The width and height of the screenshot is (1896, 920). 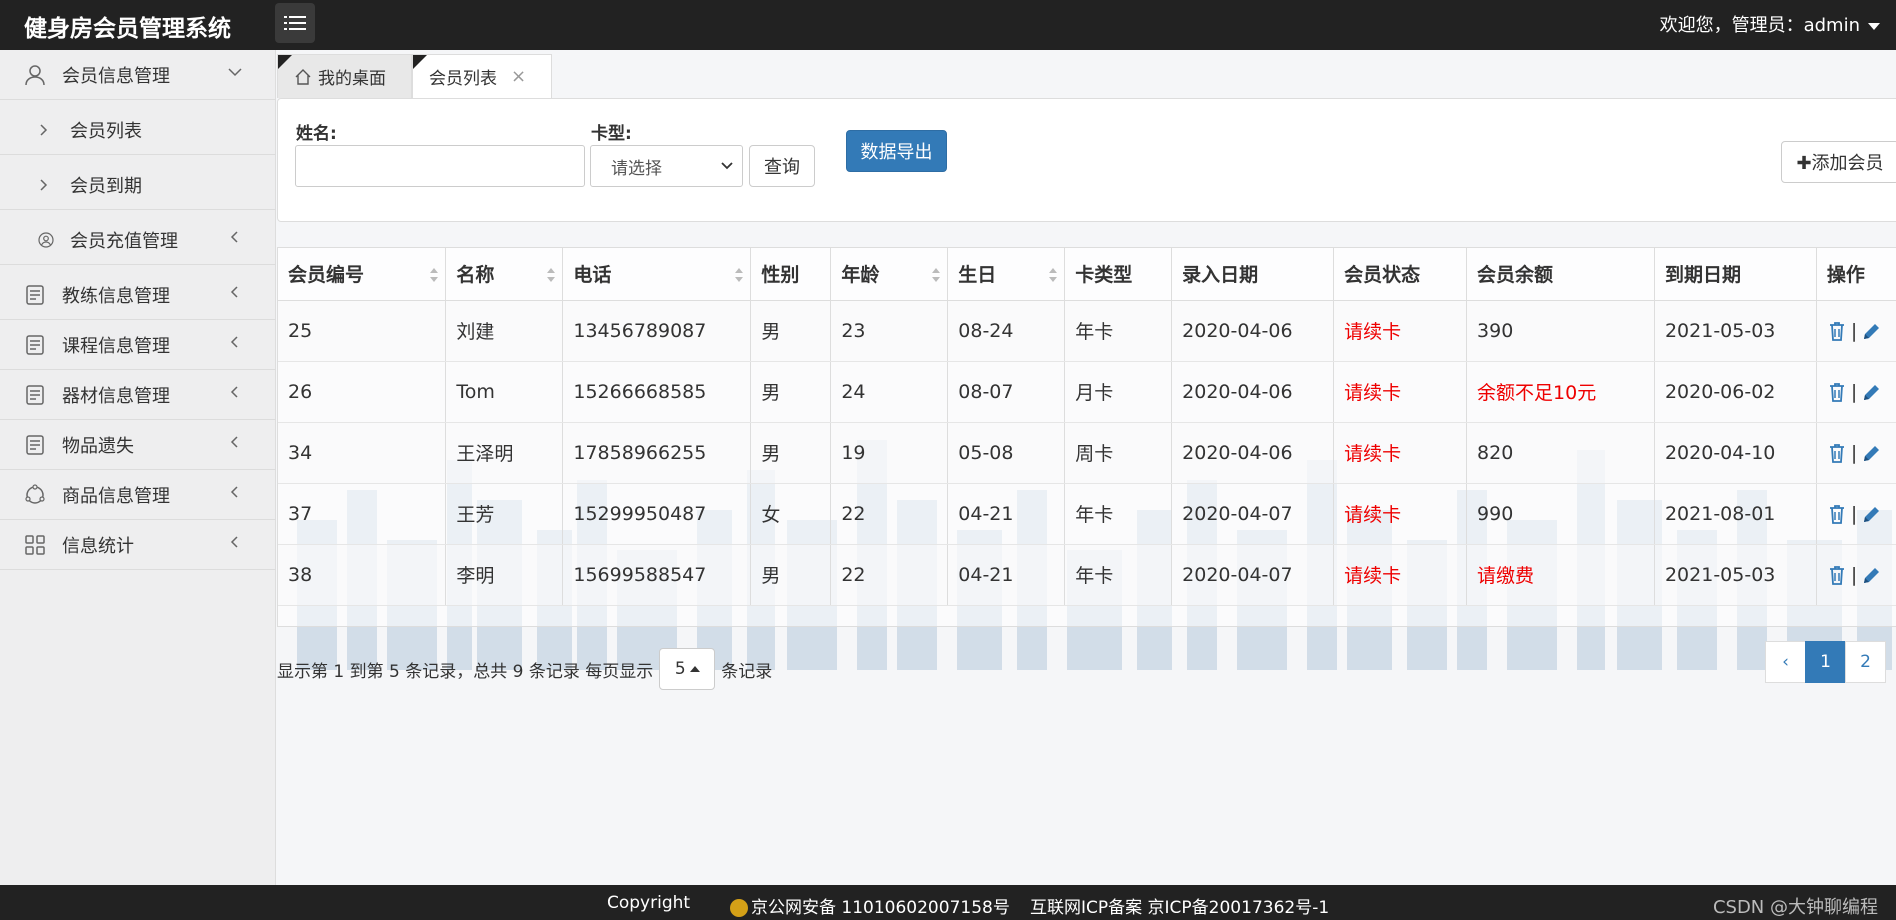 What do you see at coordinates (138, 395) in the screenshot?
I see `sidebar-item-equipment-info: 器材信息管理` at bounding box center [138, 395].